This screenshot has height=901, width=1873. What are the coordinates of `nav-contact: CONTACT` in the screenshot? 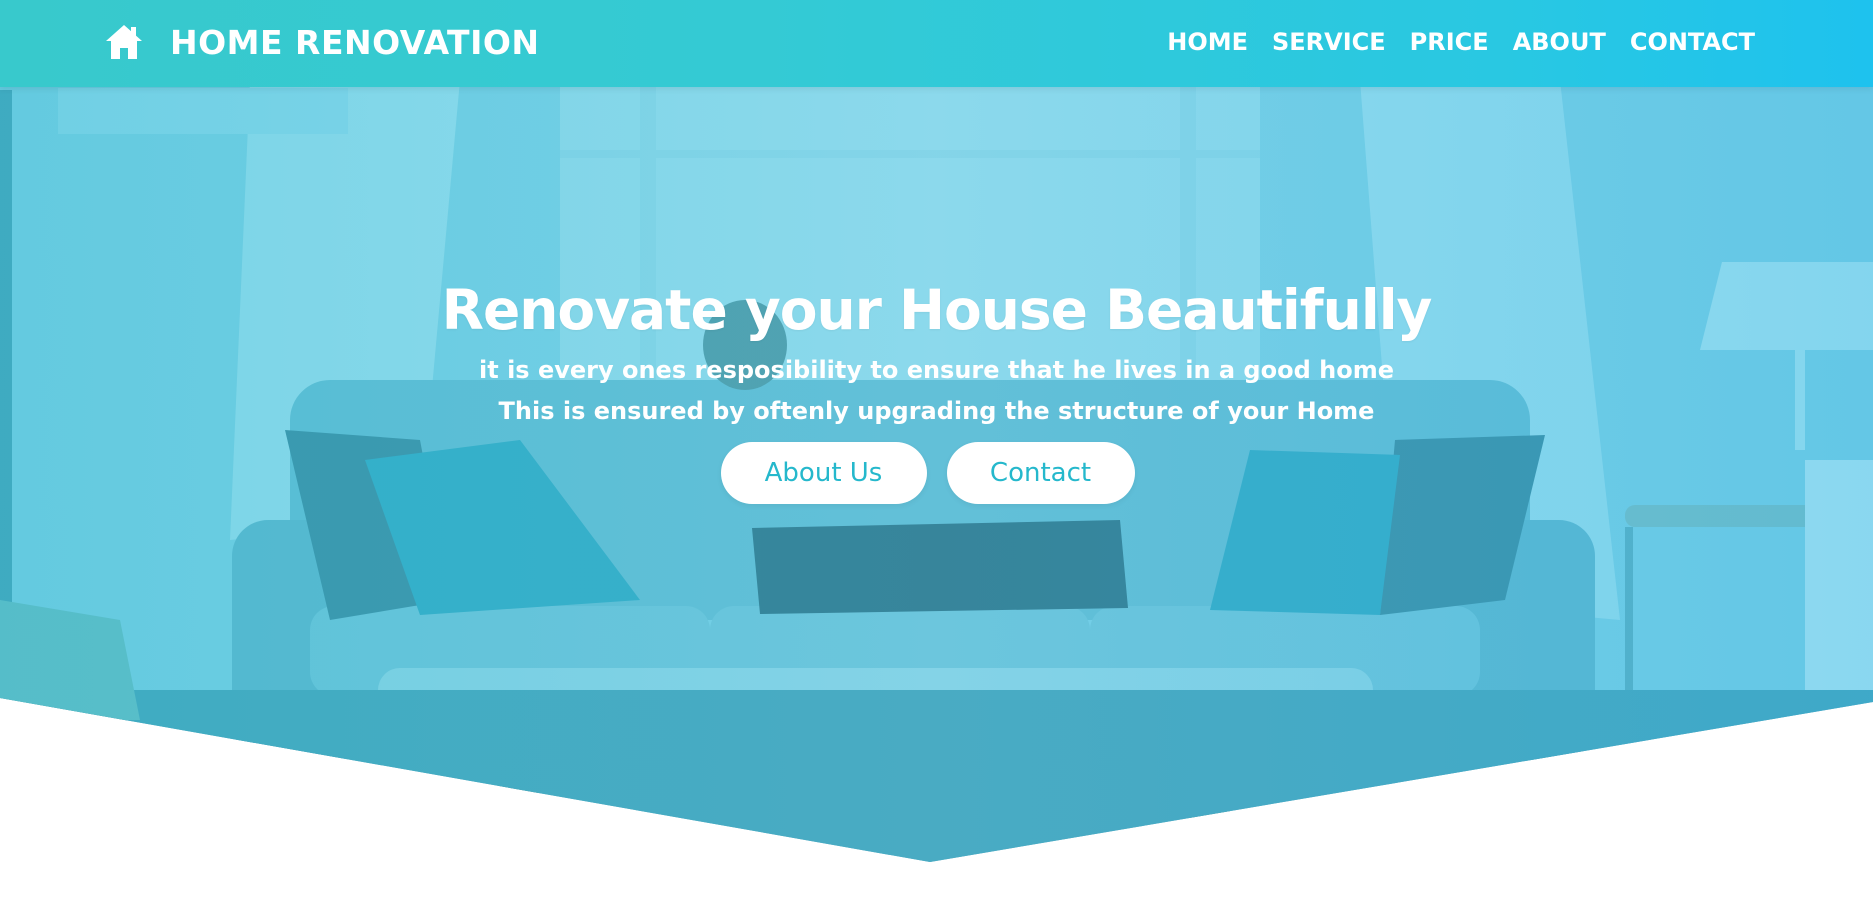 It's located at (1692, 42).